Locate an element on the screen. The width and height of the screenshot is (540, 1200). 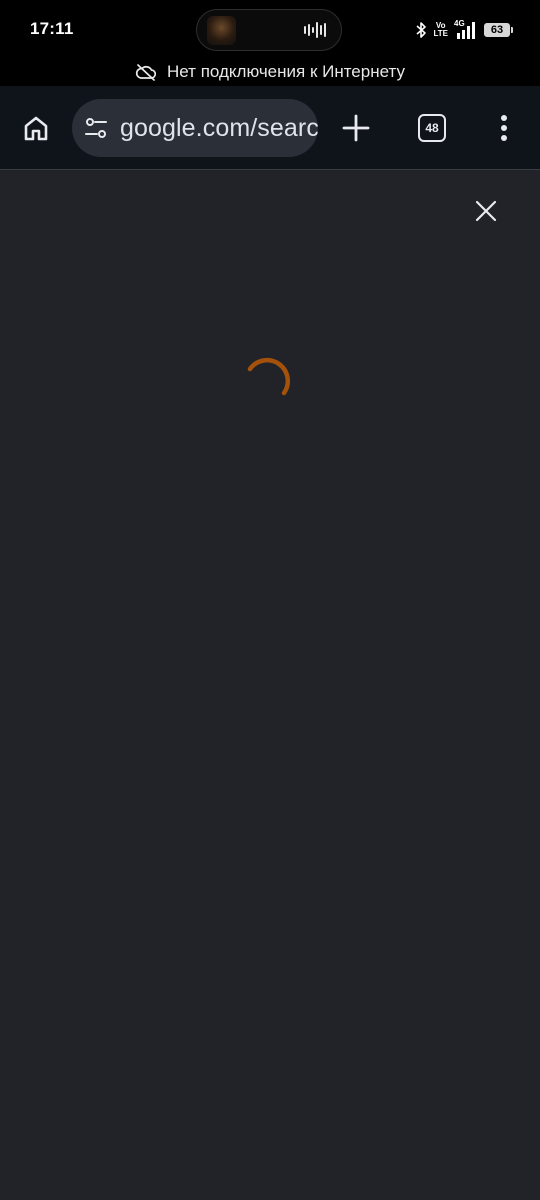
close-icon is located at coordinates (486, 211).